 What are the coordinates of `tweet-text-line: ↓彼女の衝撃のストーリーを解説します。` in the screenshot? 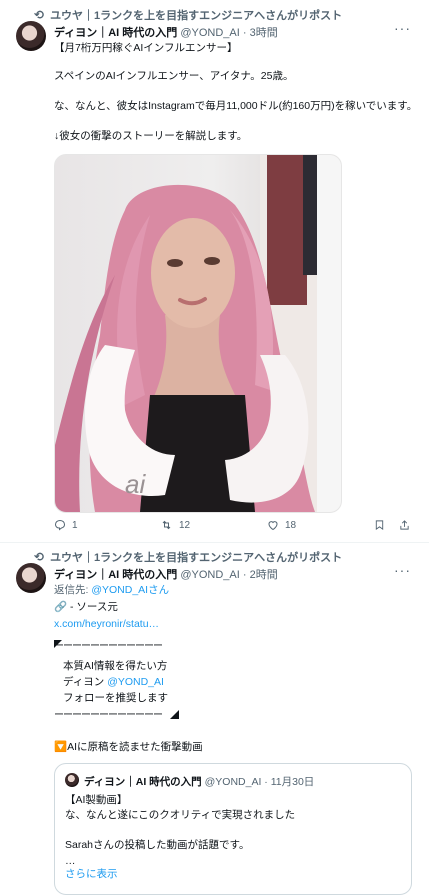 It's located at (151, 136).